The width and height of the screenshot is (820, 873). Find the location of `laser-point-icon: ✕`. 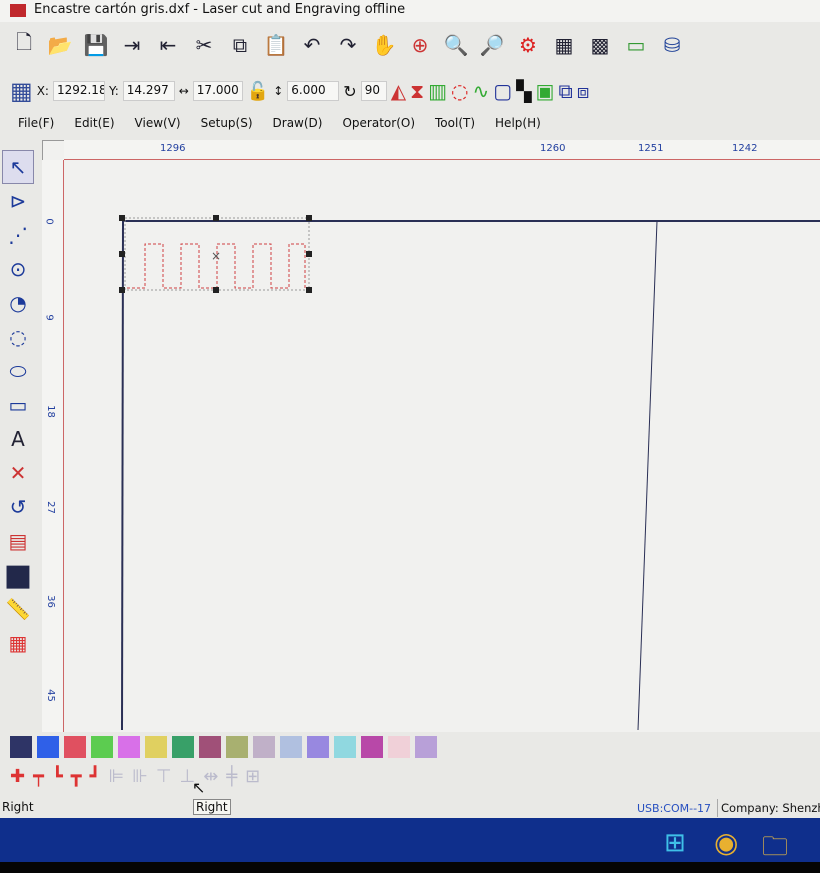

laser-point-icon: ✕ is located at coordinates (18, 473).